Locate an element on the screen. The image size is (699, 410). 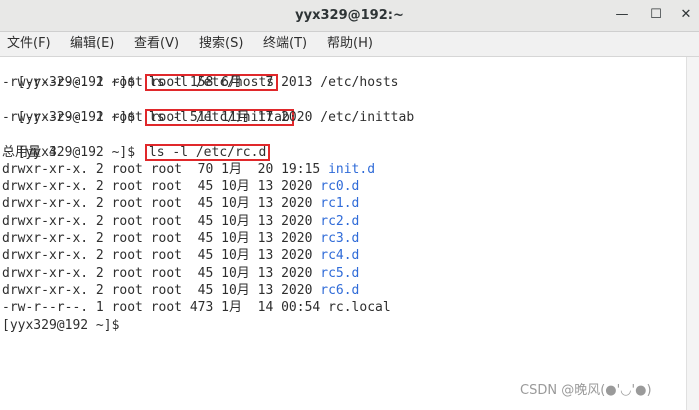
directory-name: rc3.d is located at coordinates (340, 238).